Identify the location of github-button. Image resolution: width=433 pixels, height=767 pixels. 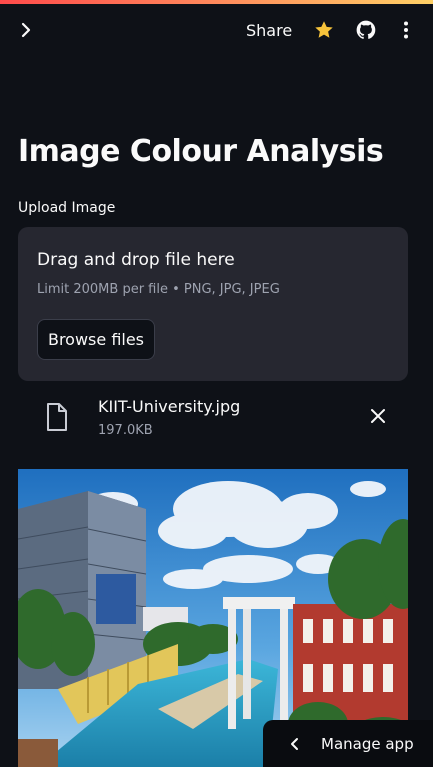
(366, 30).